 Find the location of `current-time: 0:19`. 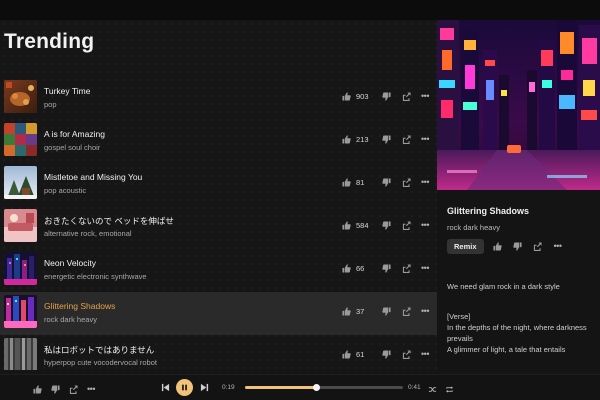

current-time: 0:19 is located at coordinates (228, 387).